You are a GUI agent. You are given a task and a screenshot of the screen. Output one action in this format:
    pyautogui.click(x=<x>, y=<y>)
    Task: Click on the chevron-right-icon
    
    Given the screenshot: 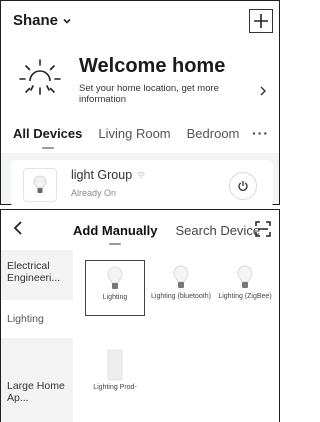 What is the action you would take?
    pyautogui.click(x=263, y=91)
    